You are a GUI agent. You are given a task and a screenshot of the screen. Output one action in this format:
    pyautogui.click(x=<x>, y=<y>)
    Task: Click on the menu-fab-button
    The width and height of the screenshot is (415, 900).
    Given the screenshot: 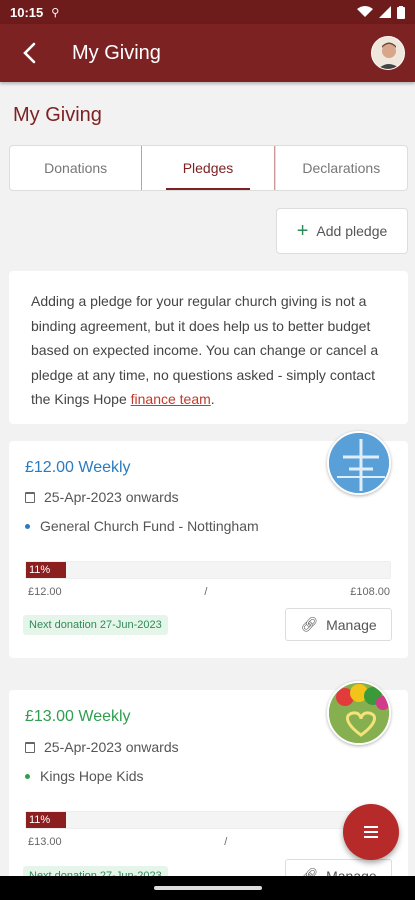 What is the action you would take?
    pyautogui.click(x=371, y=832)
    